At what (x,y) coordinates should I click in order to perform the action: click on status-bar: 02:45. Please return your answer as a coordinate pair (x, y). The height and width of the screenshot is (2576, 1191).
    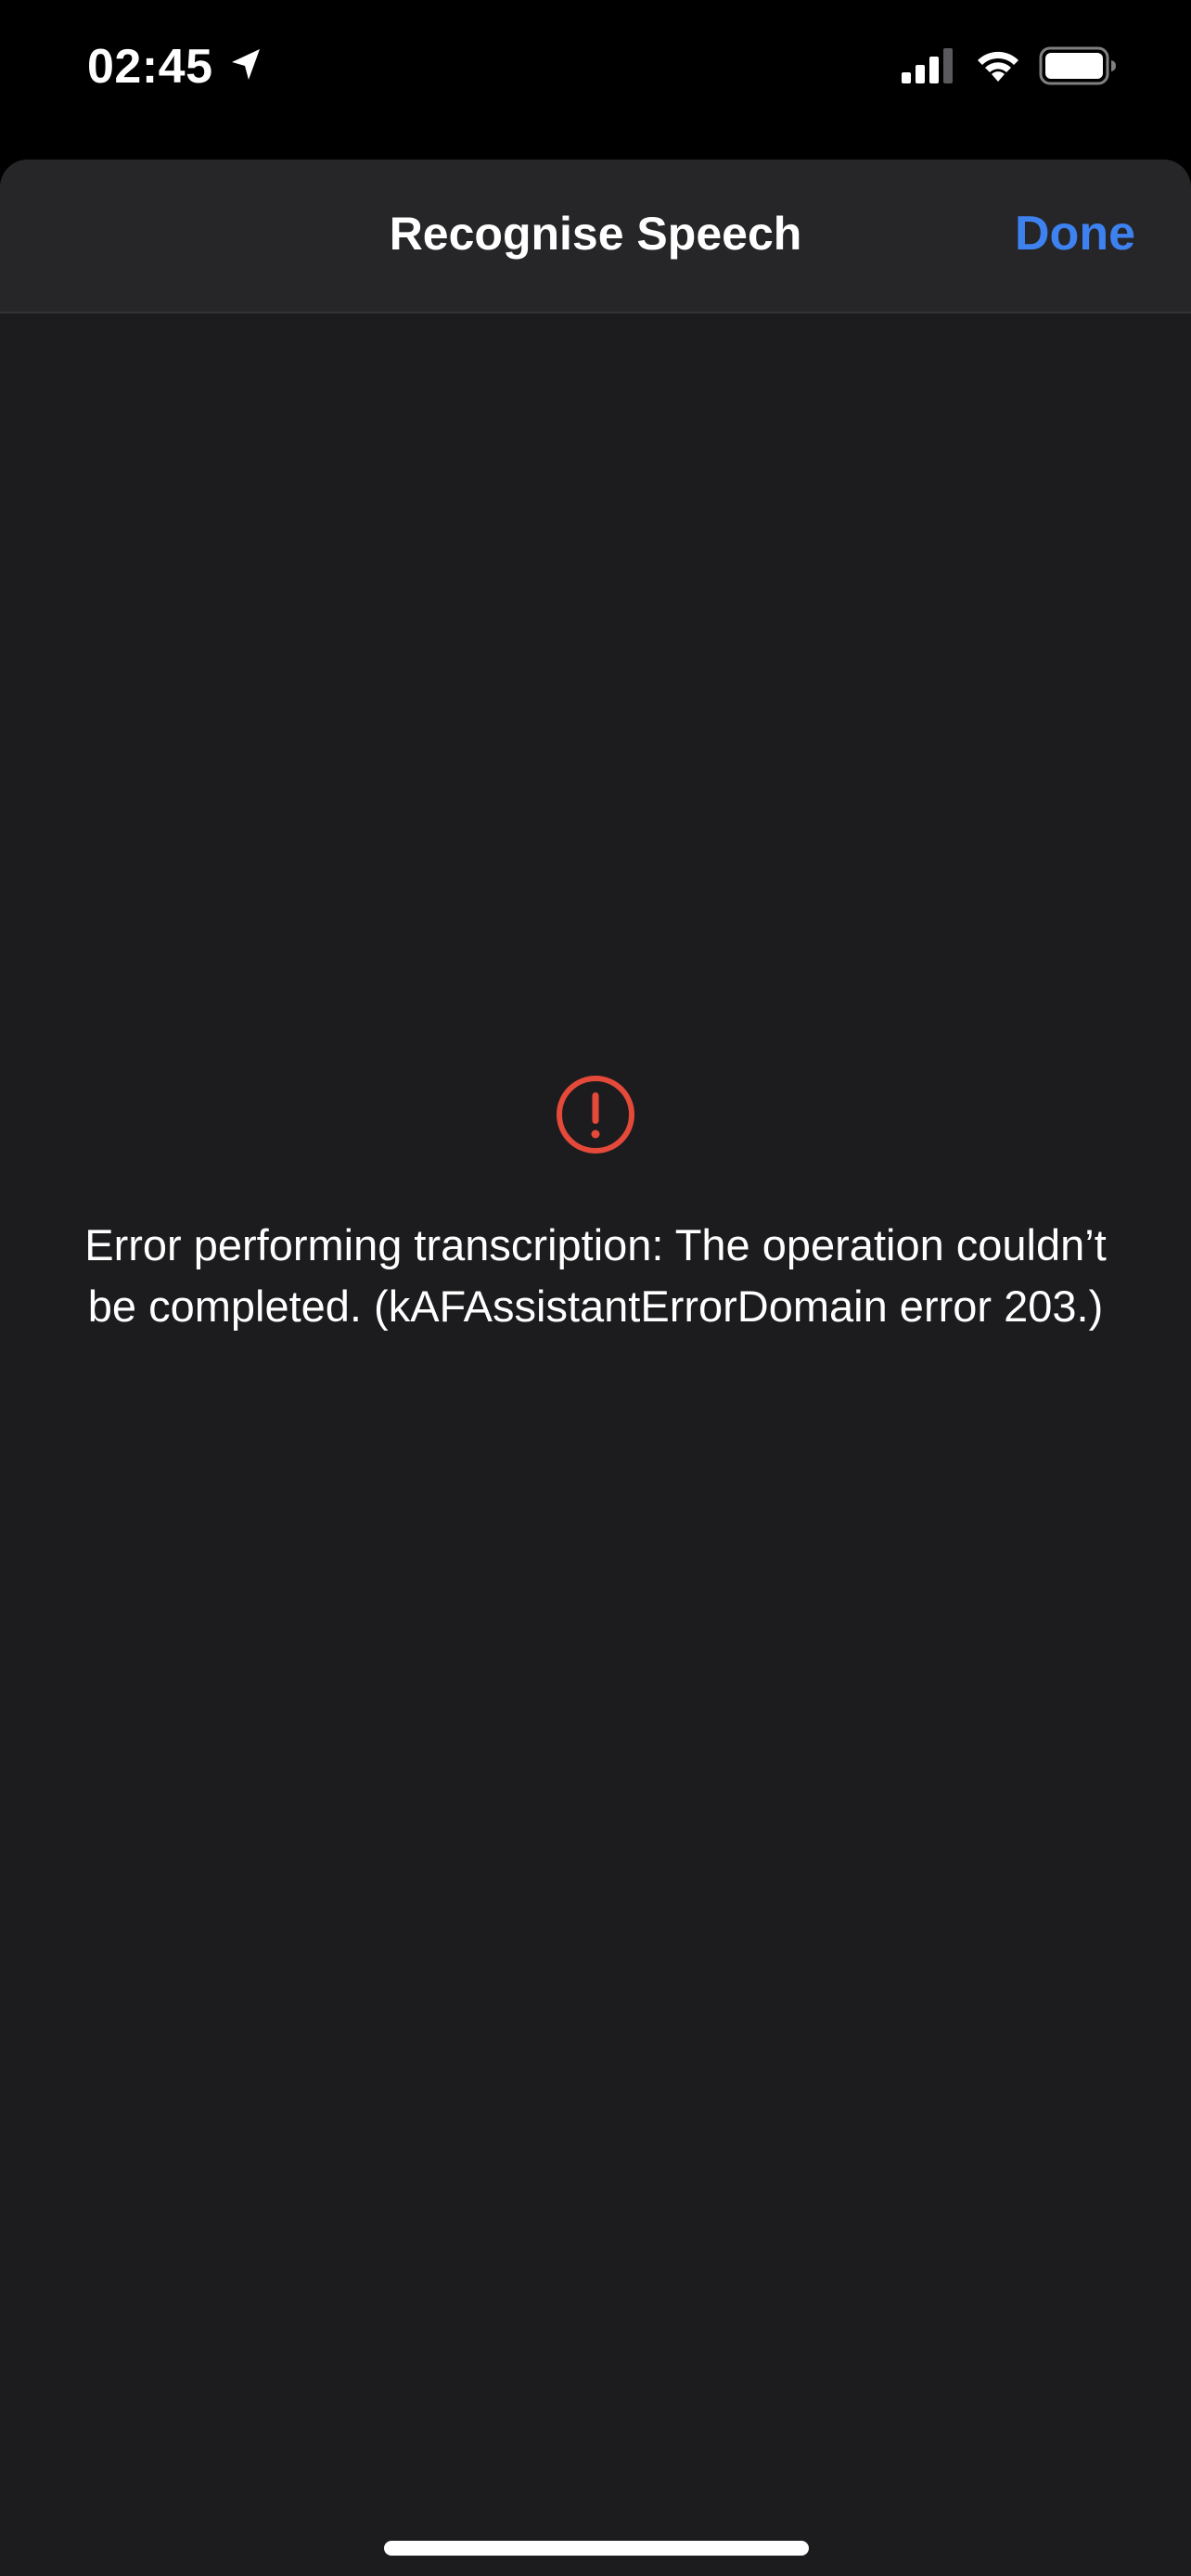
    Looking at the image, I should click on (595, 69).